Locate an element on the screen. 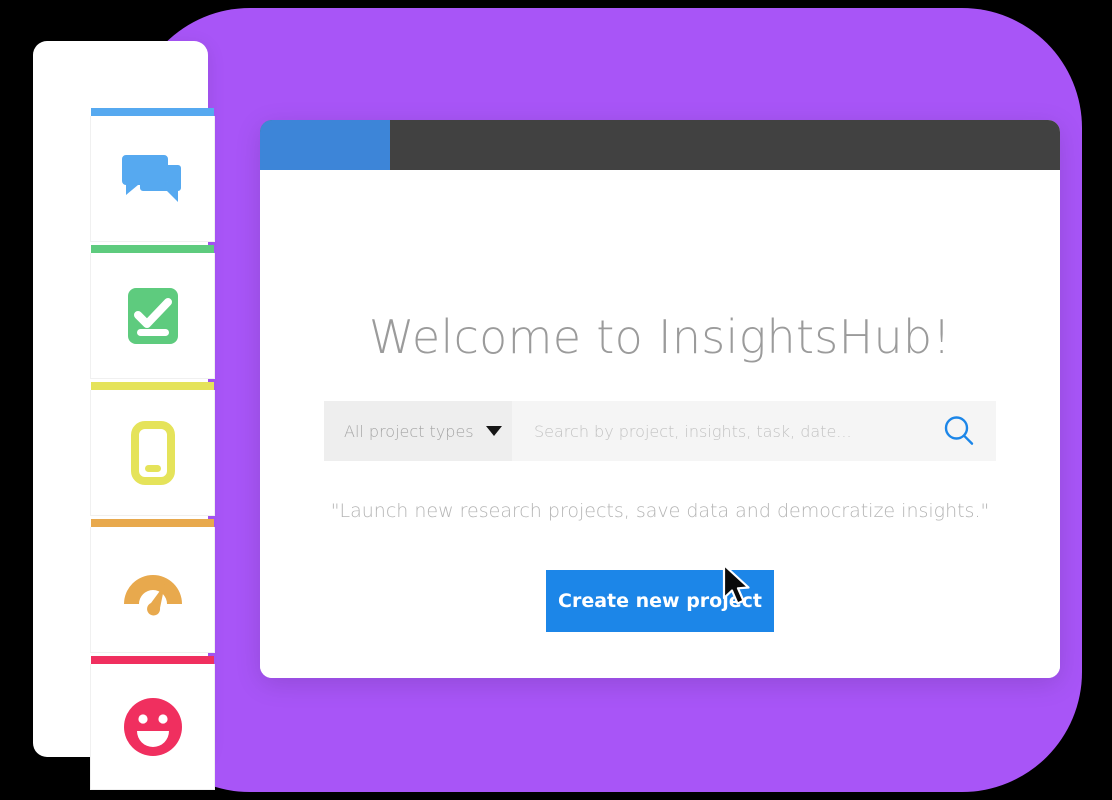  project-type-value: All project types is located at coordinates (409, 431).